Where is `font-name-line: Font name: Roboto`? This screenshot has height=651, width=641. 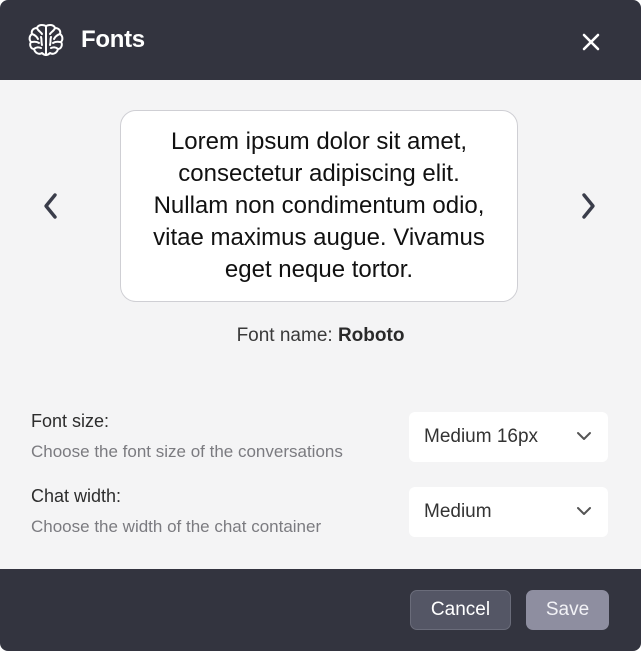 font-name-line: Font name: Roboto is located at coordinates (320, 336).